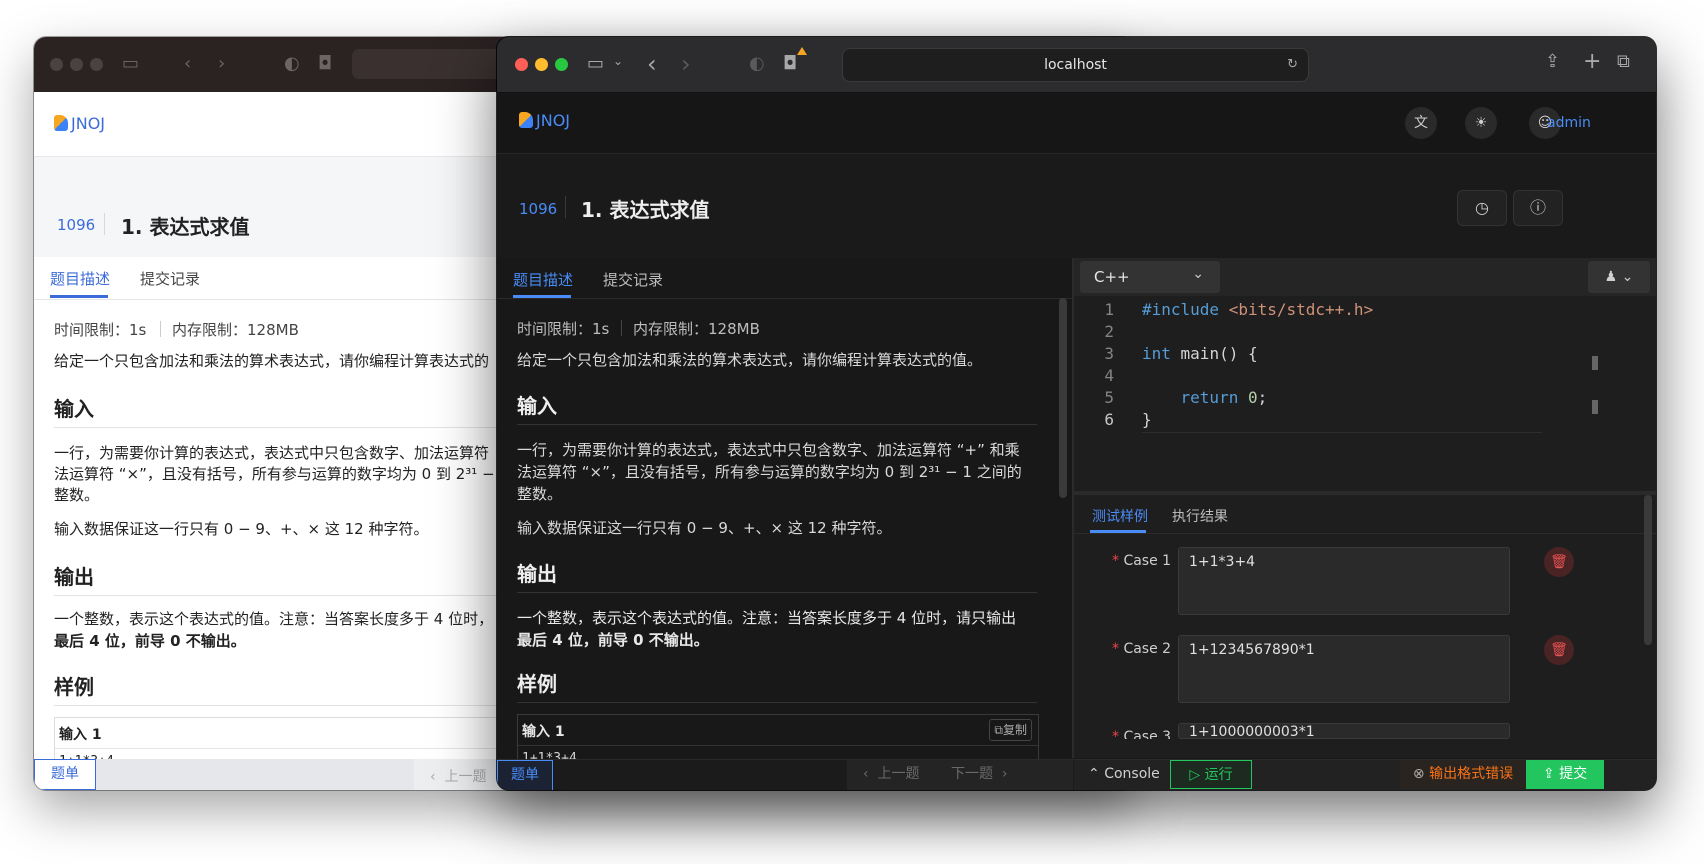  What do you see at coordinates (561, 64) in the screenshot?
I see `zoom-button` at bounding box center [561, 64].